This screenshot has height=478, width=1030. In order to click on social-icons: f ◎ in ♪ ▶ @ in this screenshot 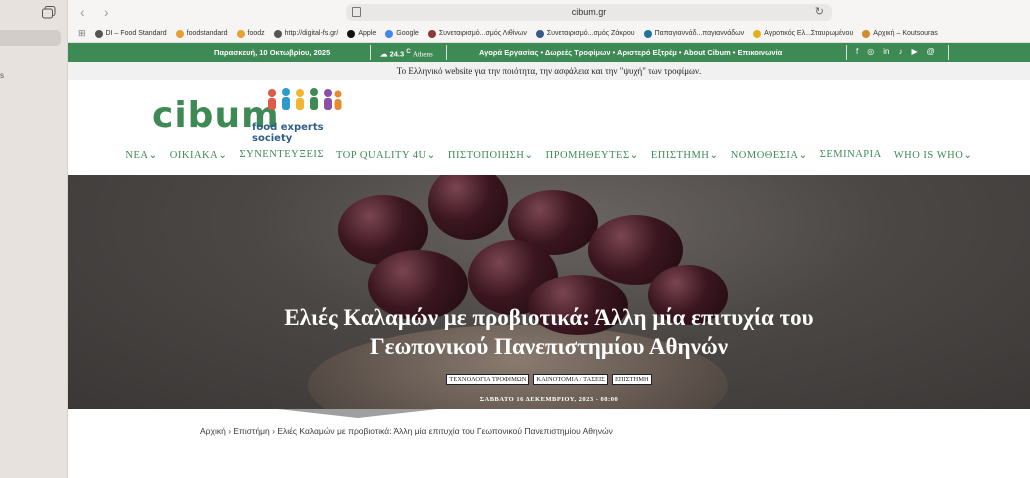, I will do `click(895, 51)`.